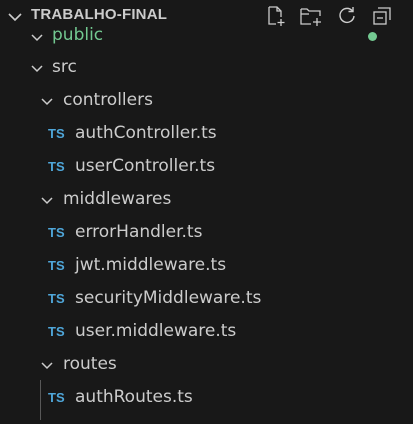  I want to click on tree-item-label: userController.ts, so click(145, 166).